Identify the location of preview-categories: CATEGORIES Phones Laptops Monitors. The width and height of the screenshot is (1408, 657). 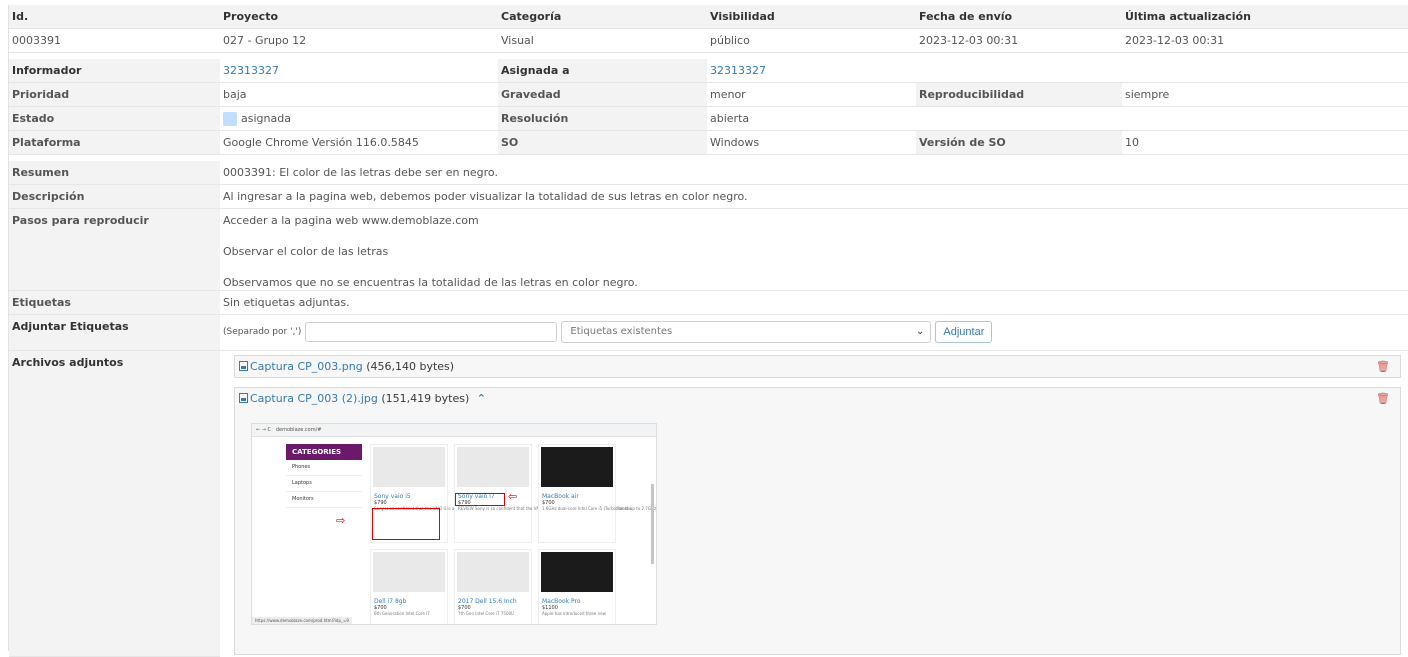
(324, 476).